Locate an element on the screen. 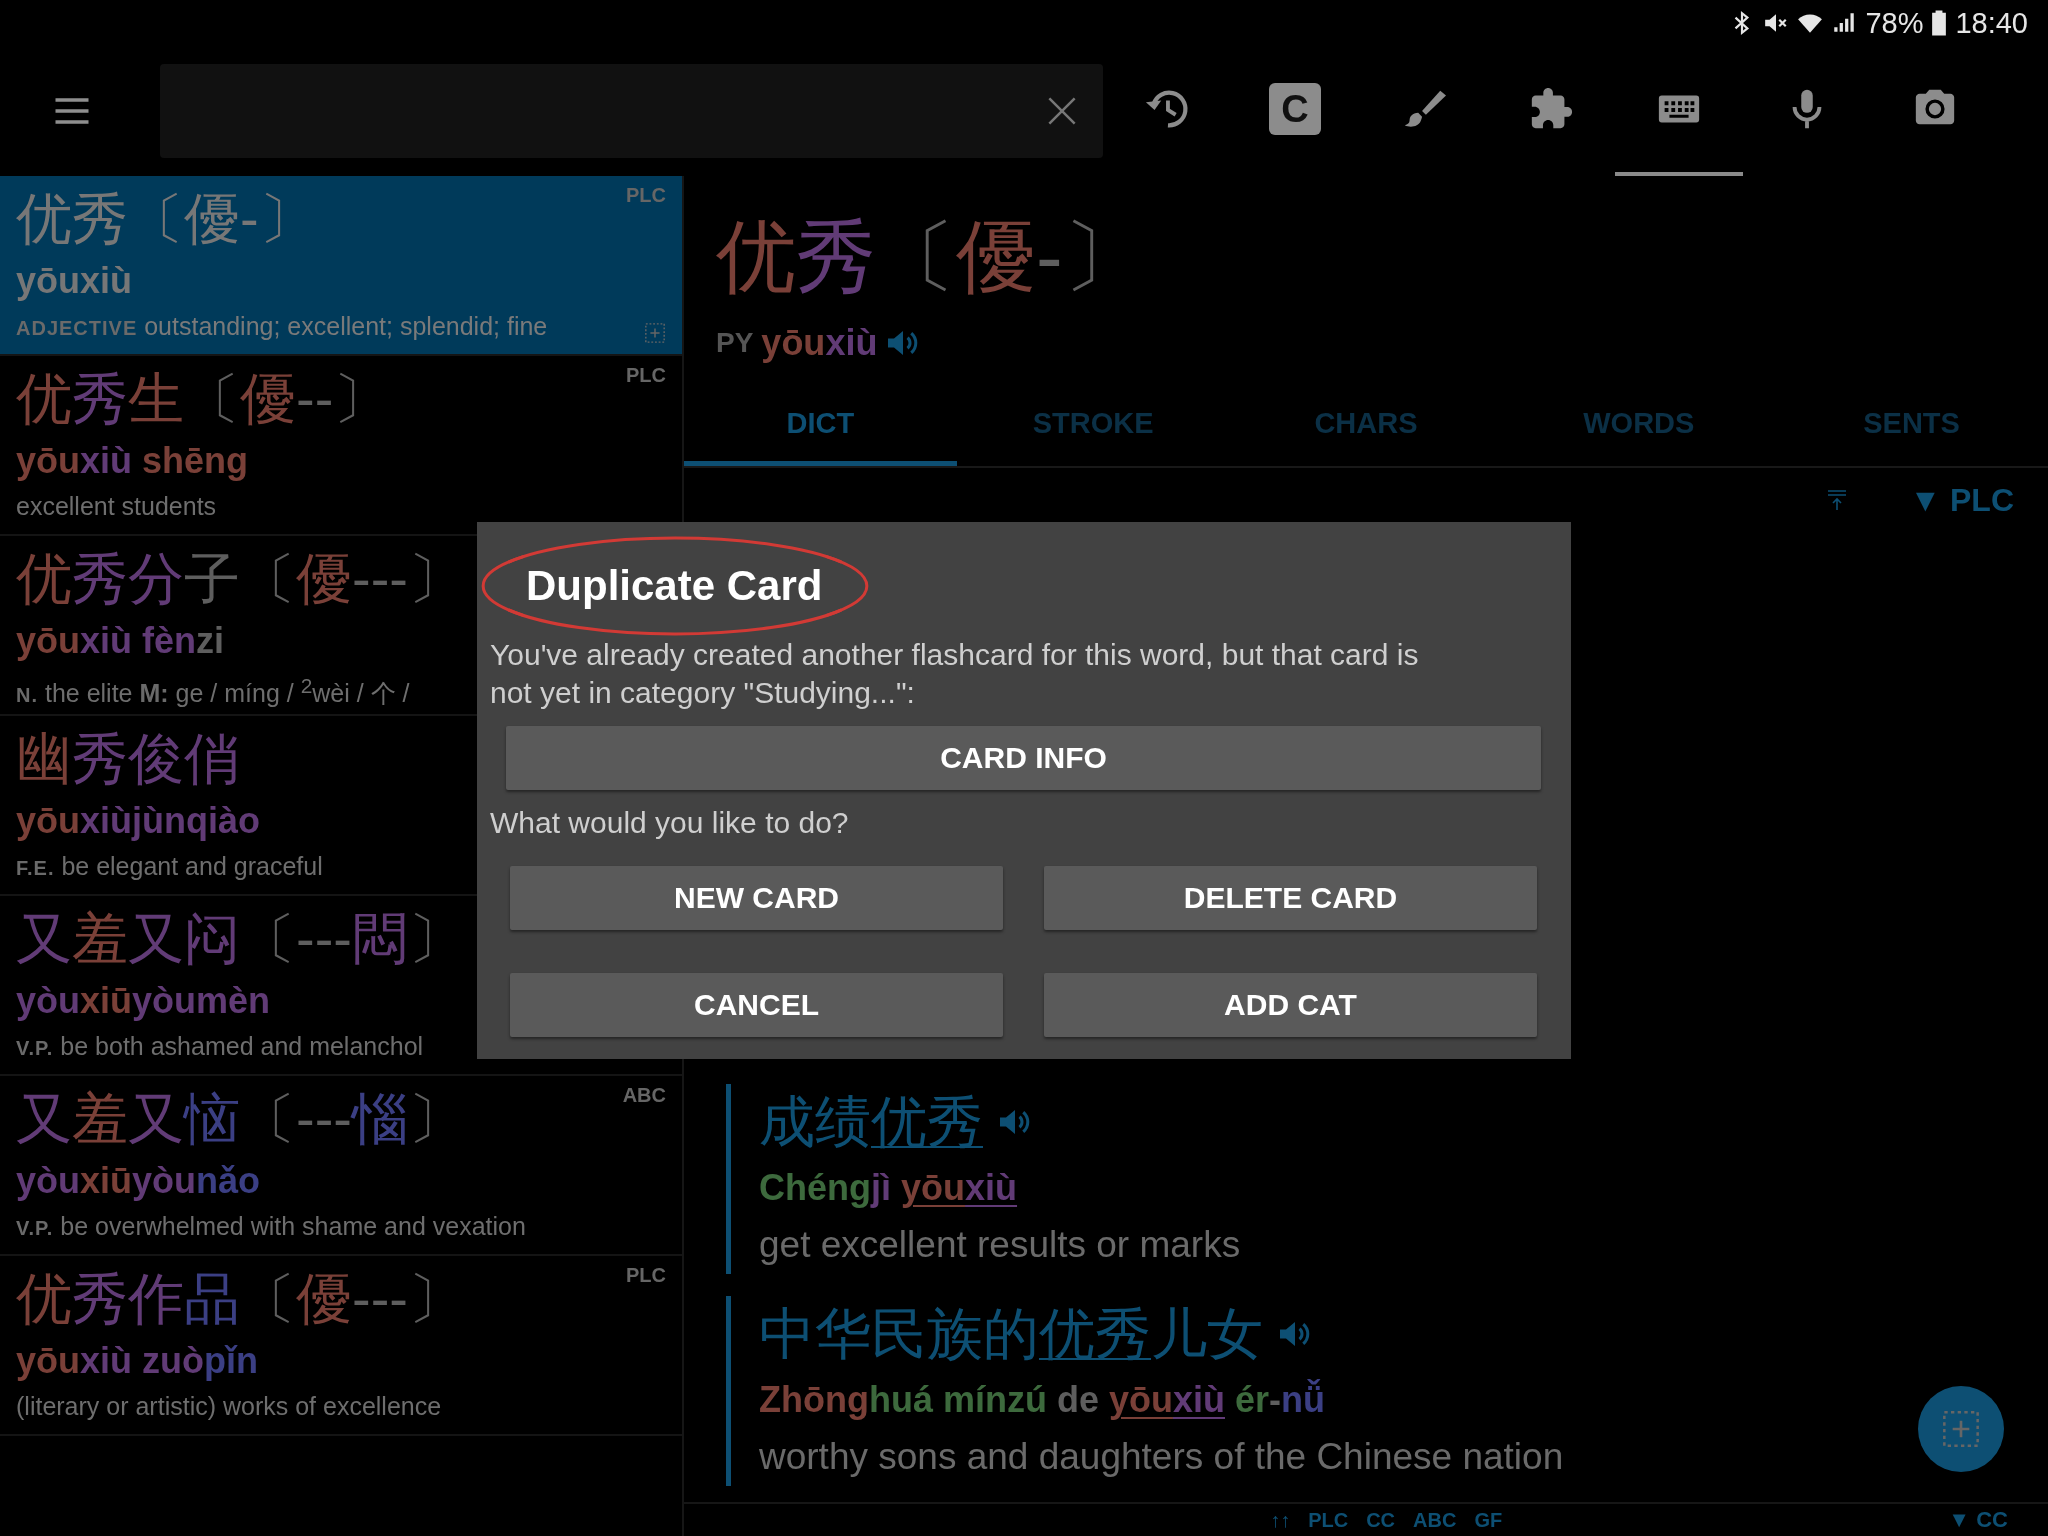  dialog-button: CANCEL is located at coordinates (756, 1005).